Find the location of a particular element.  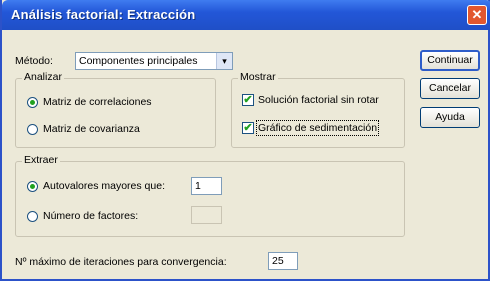

radio-matriz-covarianza is located at coordinates (32, 129).